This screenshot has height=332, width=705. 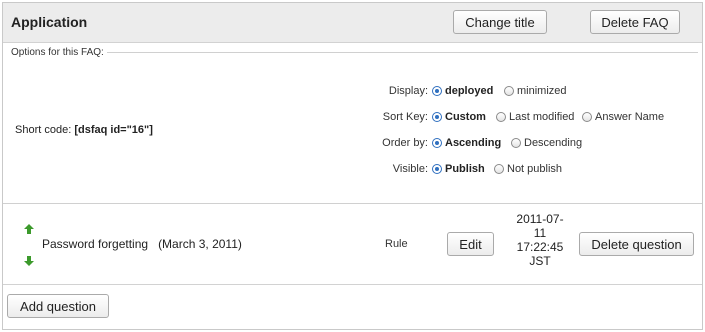 What do you see at coordinates (43, 130) in the screenshot?
I see `short-code-label: Short code:` at bounding box center [43, 130].